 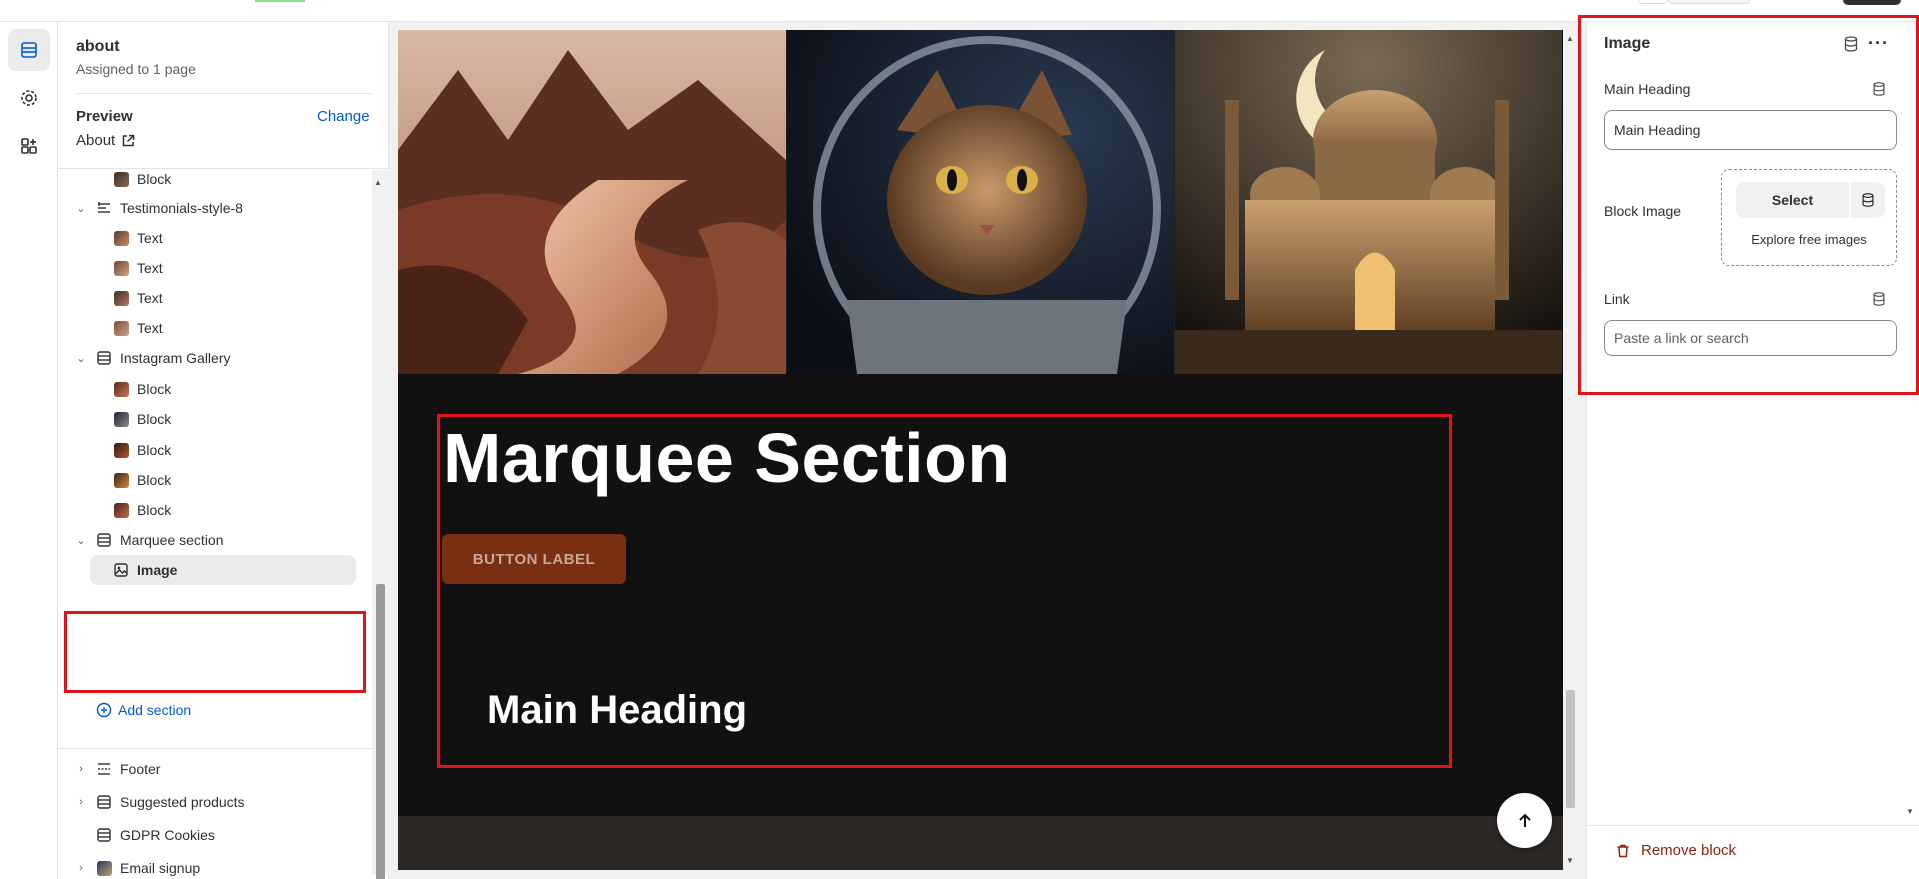 I want to click on main-heading-input, so click(x=1750, y=130).